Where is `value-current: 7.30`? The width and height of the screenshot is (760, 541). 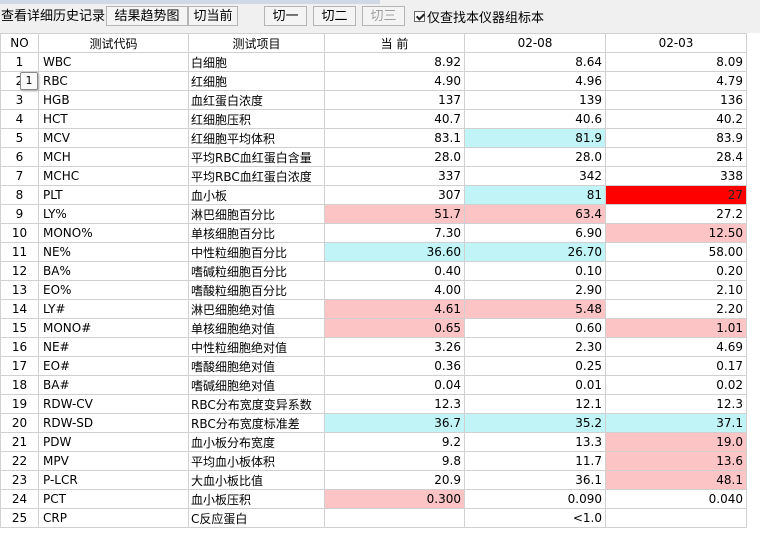
value-current: 7.30 is located at coordinates (394, 233).